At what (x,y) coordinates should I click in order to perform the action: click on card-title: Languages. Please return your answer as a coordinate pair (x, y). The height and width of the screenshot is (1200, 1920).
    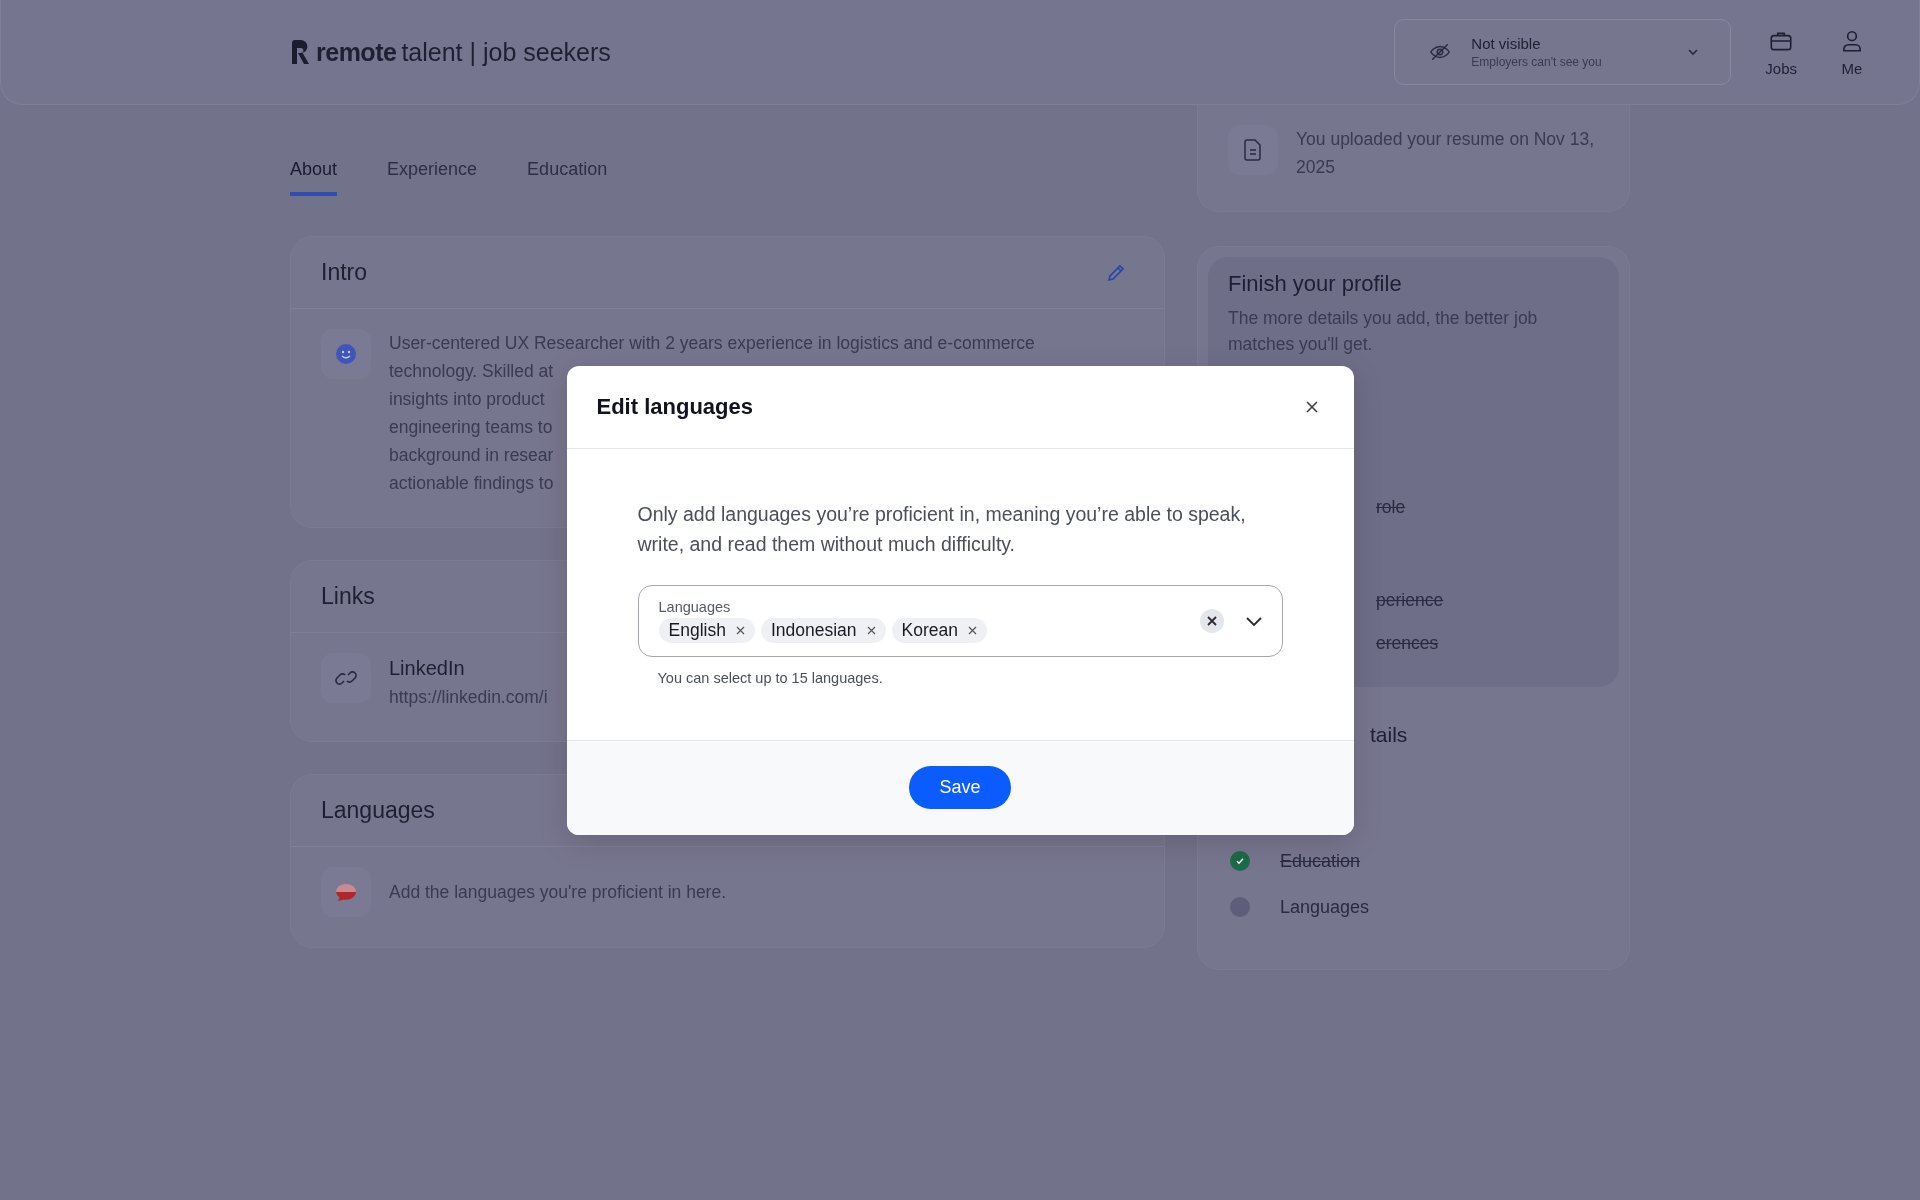
    Looking at the image, I should click on (378, 810).